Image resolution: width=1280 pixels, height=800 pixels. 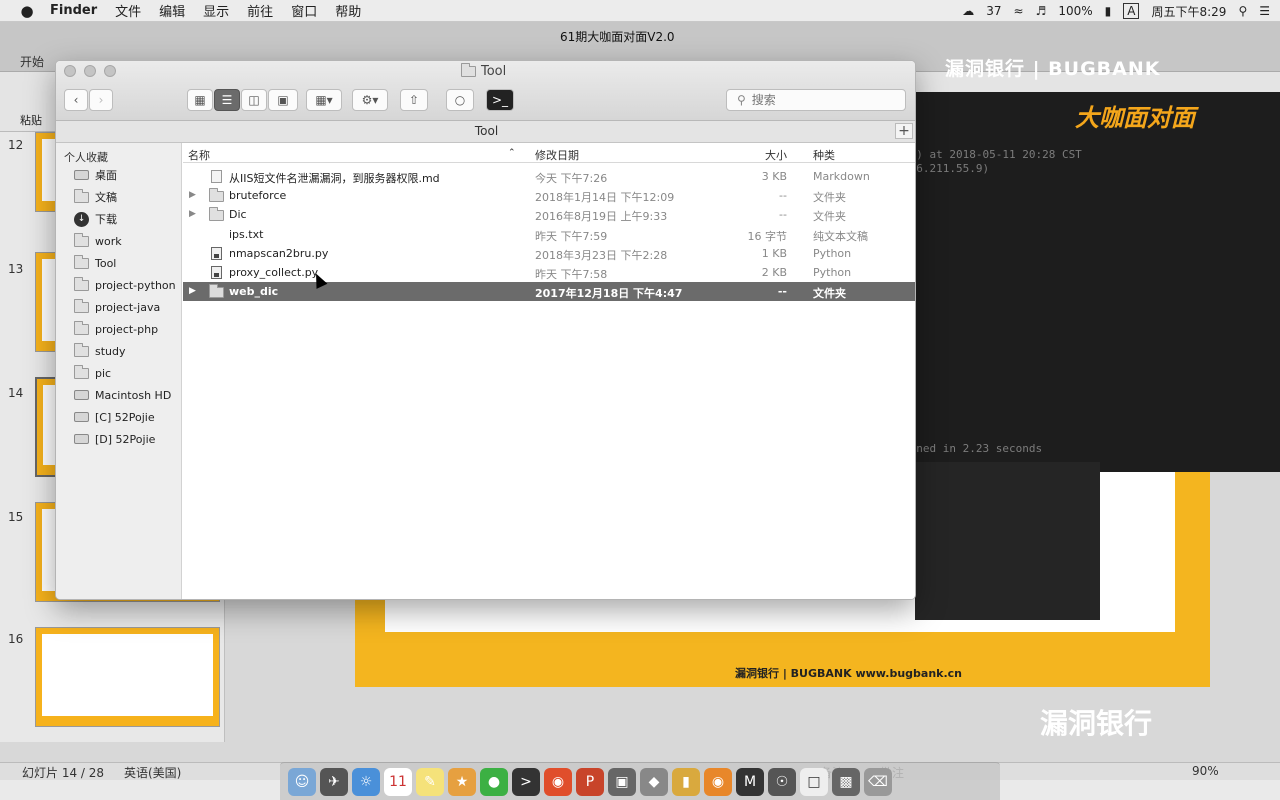 What do you see at coordinates (334, 178) in the screenshot?
I see `file-name: 从IIS短文件名泄漏漏洞，到服务器权限.md` at bounding box center [334, 178].